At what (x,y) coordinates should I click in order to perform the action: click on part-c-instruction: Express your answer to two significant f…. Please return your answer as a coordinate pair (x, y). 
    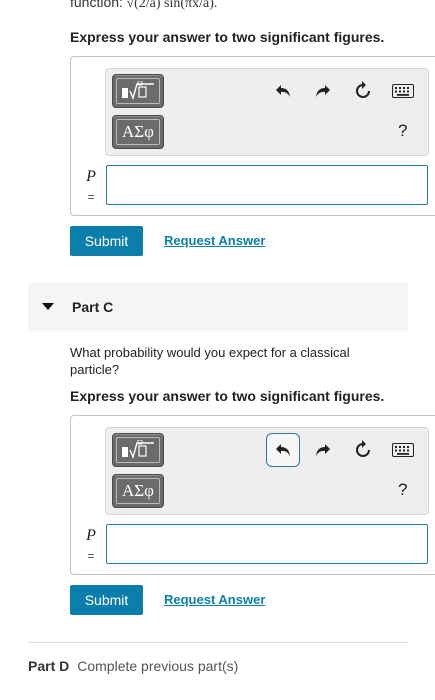
    Looking at the image, I should click on (227, 396).